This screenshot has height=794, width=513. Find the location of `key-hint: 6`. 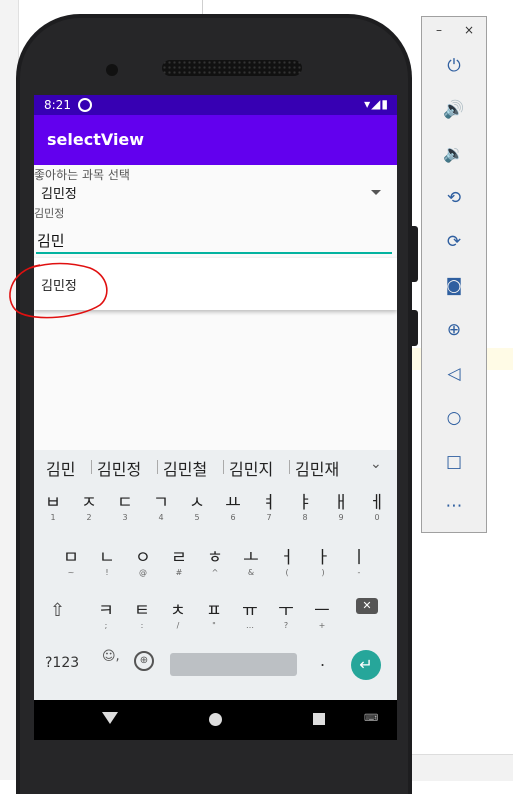

key-hint: 6 is located at coordinates (233, 517).